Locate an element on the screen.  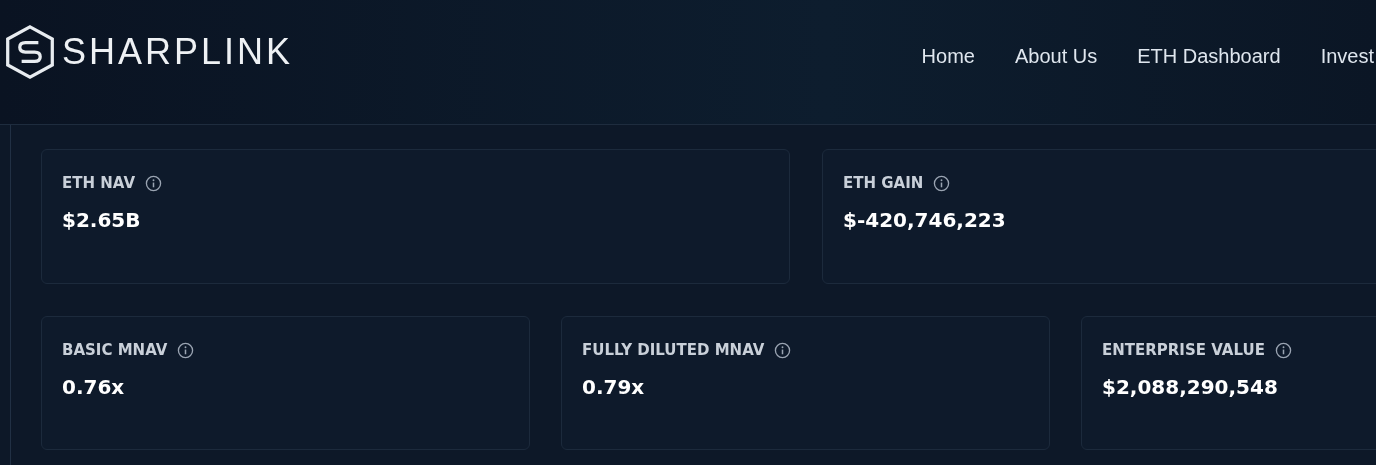
logo-icon is located at coordinates (30, 52).